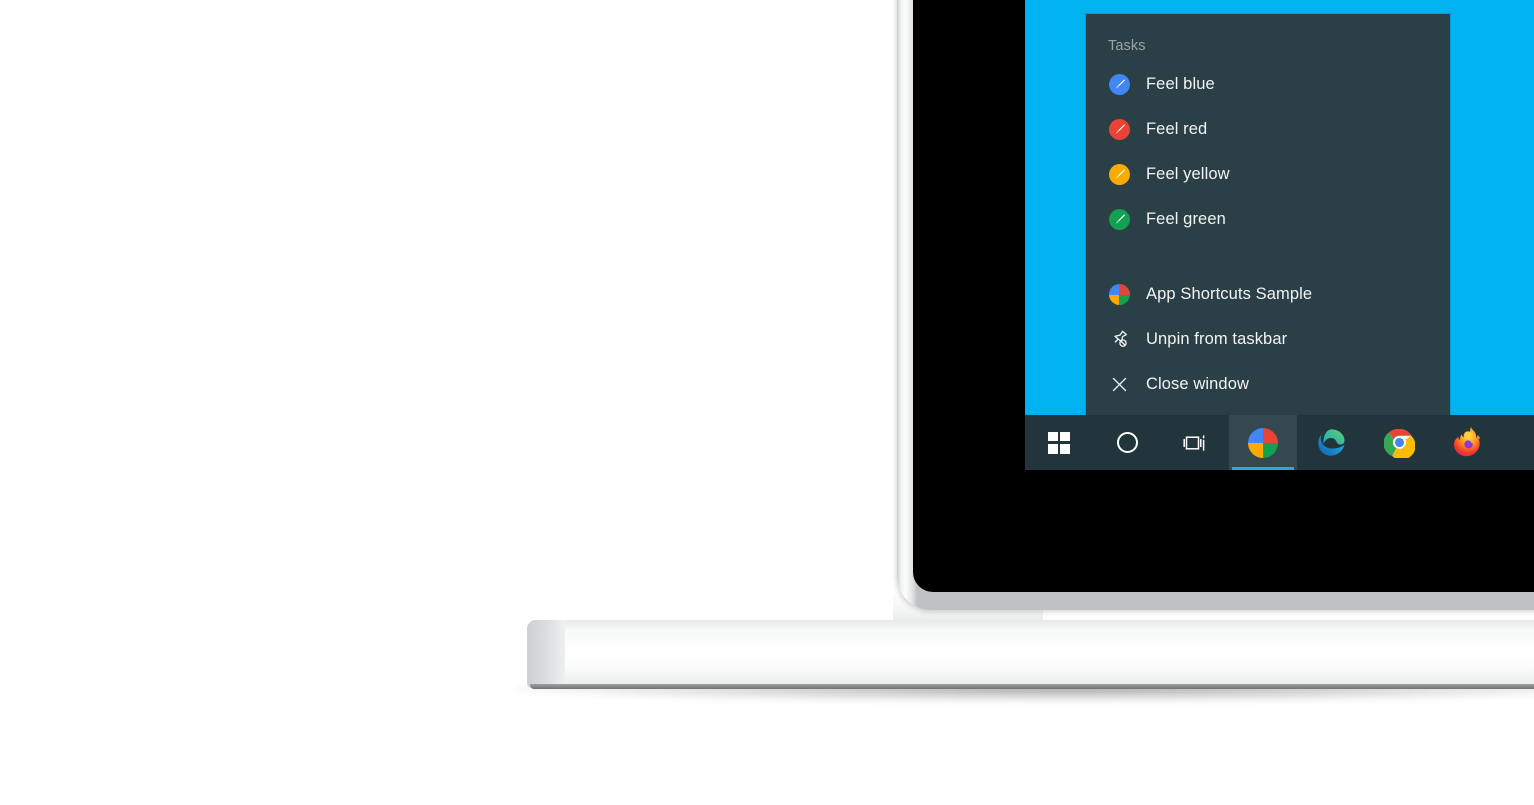  What do you see at coordinates (1268, 384) in the screenshot?
I see `jumplist-item-close-window: Close window` at bounding box center [1268, 384].